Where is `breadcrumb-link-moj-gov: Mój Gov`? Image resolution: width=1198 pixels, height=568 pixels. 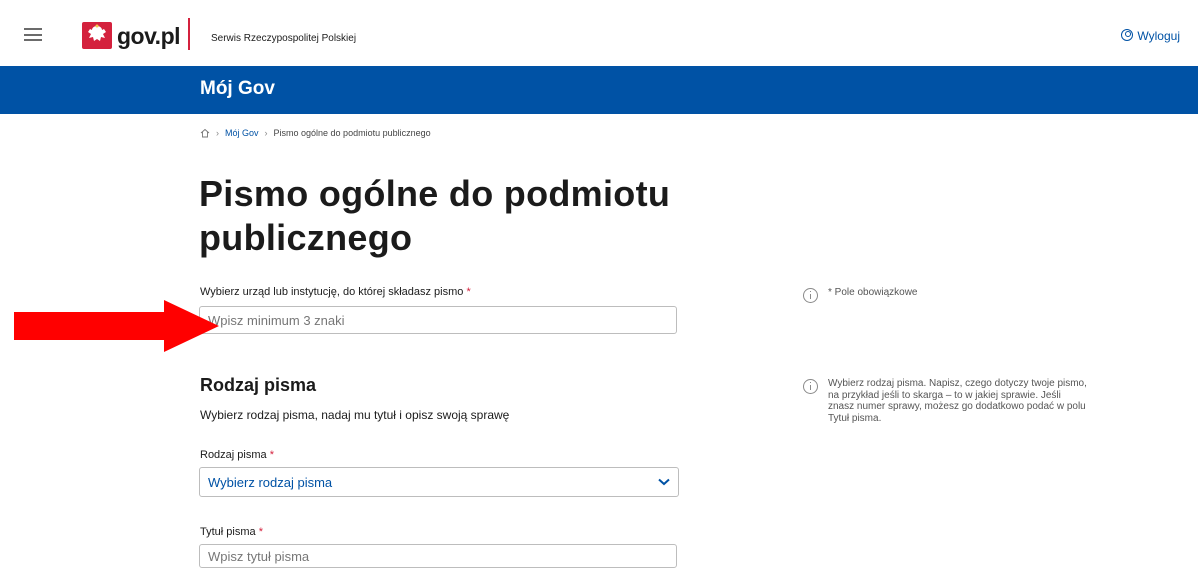 breadcrumb-link-moj-gov: Mój Gov is located at coordinates (242, 133).